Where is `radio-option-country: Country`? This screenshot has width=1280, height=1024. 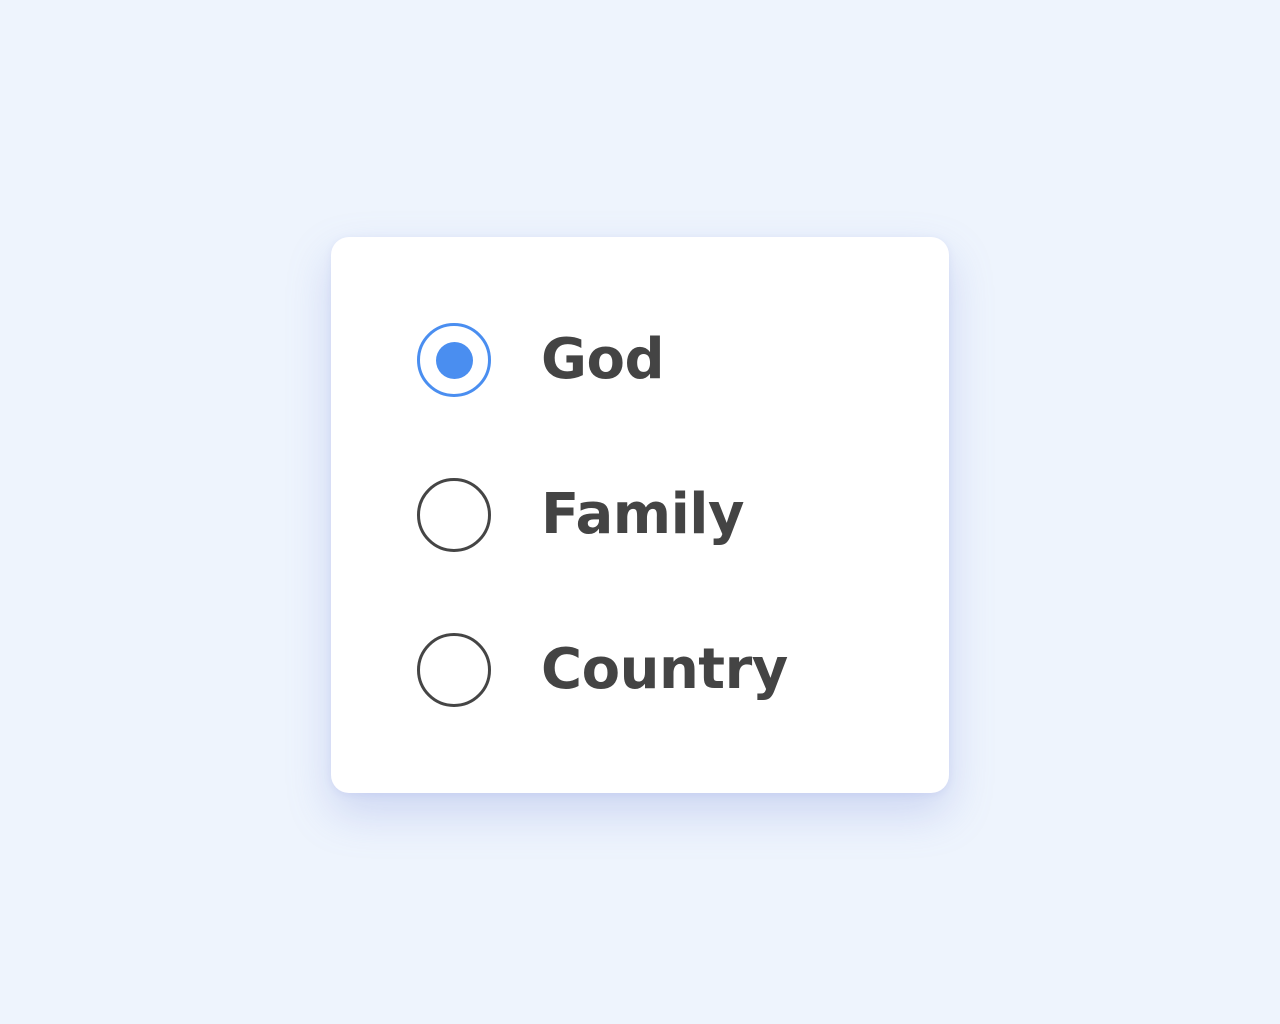 radio-option-country: Country is located at coordinates (602, 670).